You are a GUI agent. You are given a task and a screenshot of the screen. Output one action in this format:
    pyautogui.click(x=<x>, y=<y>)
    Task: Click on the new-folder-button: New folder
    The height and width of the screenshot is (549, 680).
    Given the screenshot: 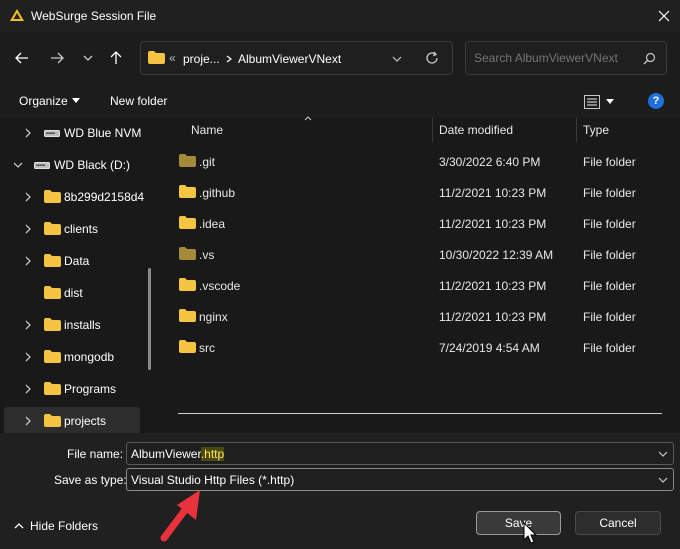 What is the action you would take?
    pyautogui.click(x=138, y=101)
    